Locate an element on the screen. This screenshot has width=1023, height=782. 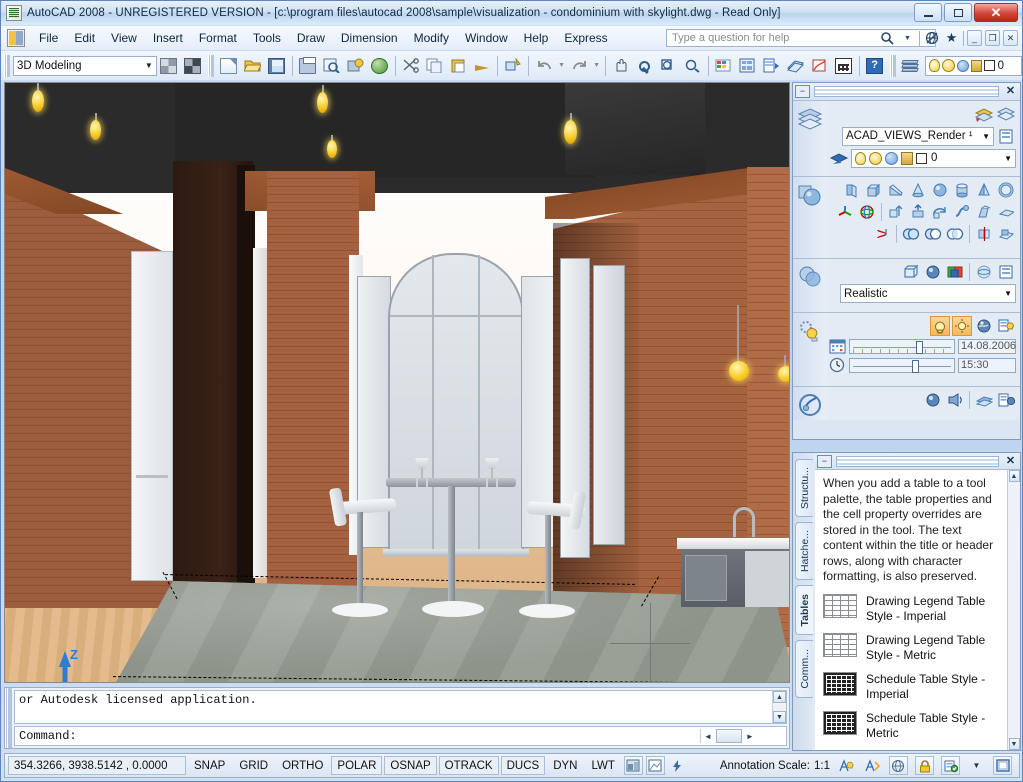
section-plane-icon is located at coordinates (1006, 234).